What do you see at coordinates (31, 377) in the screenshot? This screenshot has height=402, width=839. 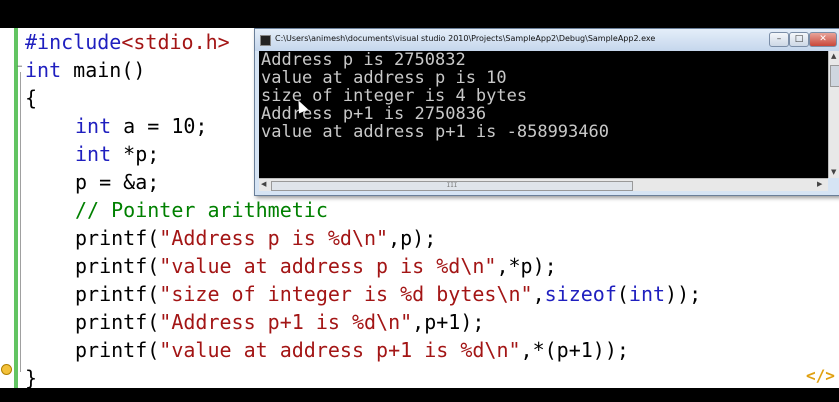 I see `code-line-close-brace: }` at bounding box center [31, 377].